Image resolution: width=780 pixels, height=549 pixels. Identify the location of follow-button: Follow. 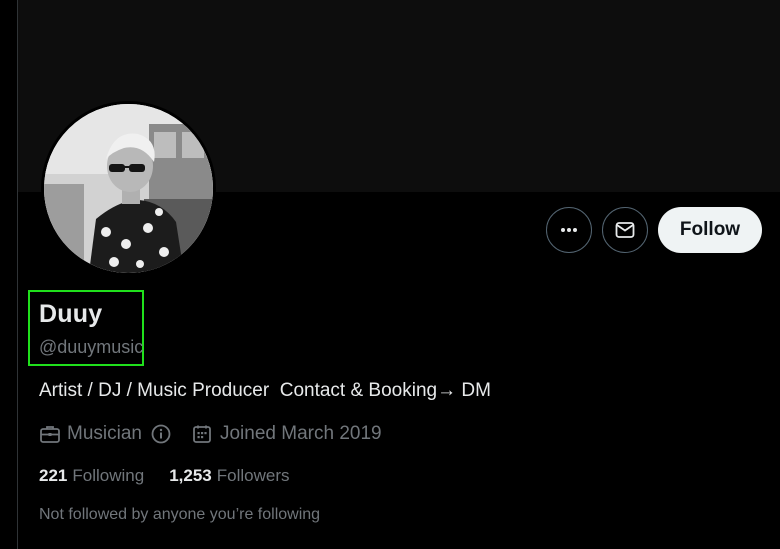
(710, 230).